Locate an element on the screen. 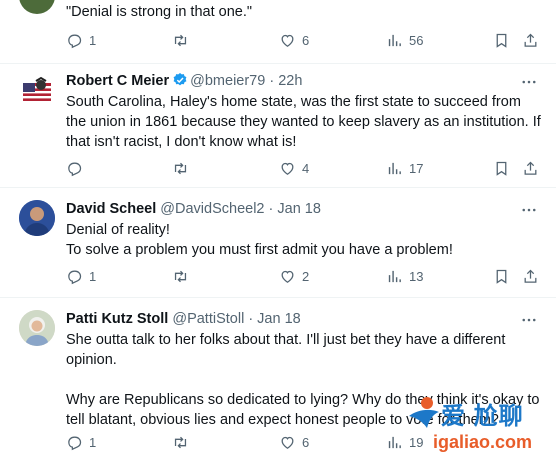  user-handle: @bmeier79 is located at coordinates (227, 81).